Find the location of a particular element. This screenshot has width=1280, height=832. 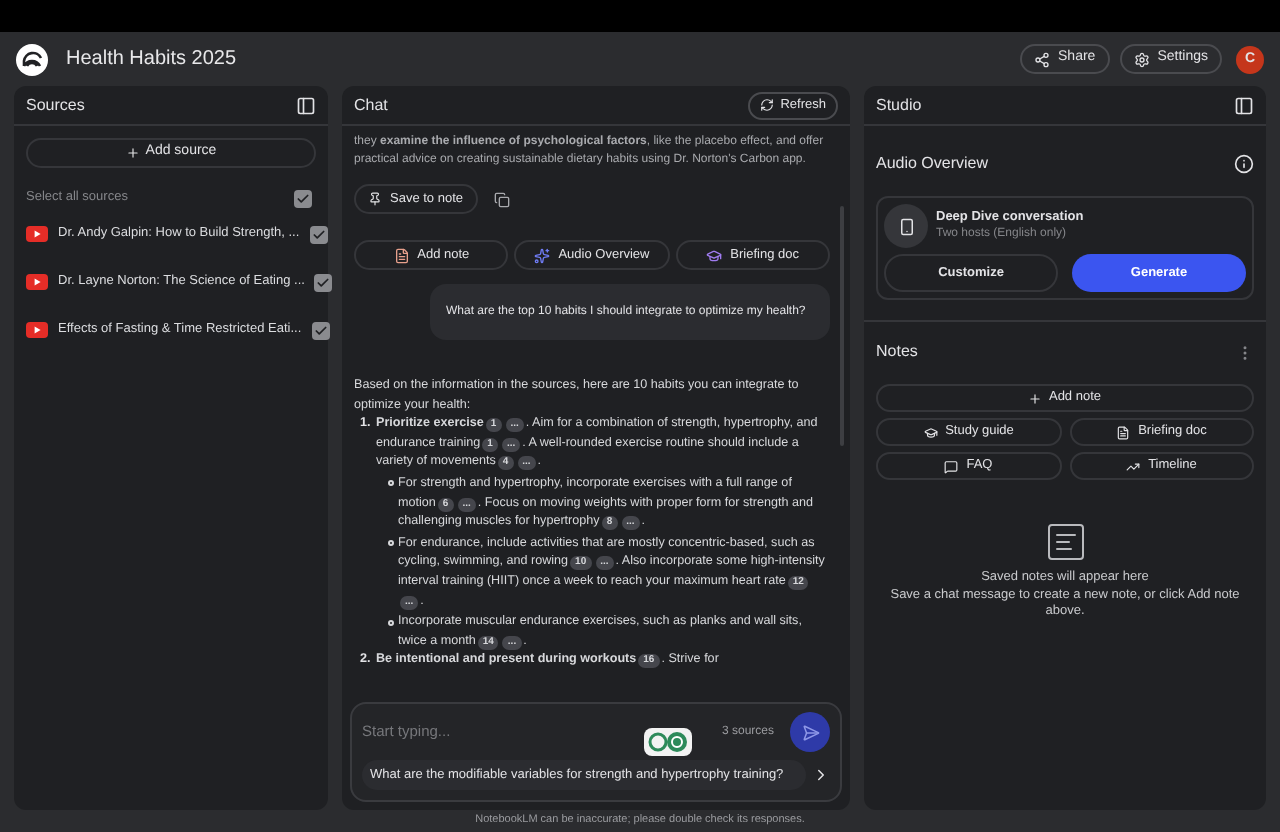

section-title: Notes is located at coordinates (897, 352).